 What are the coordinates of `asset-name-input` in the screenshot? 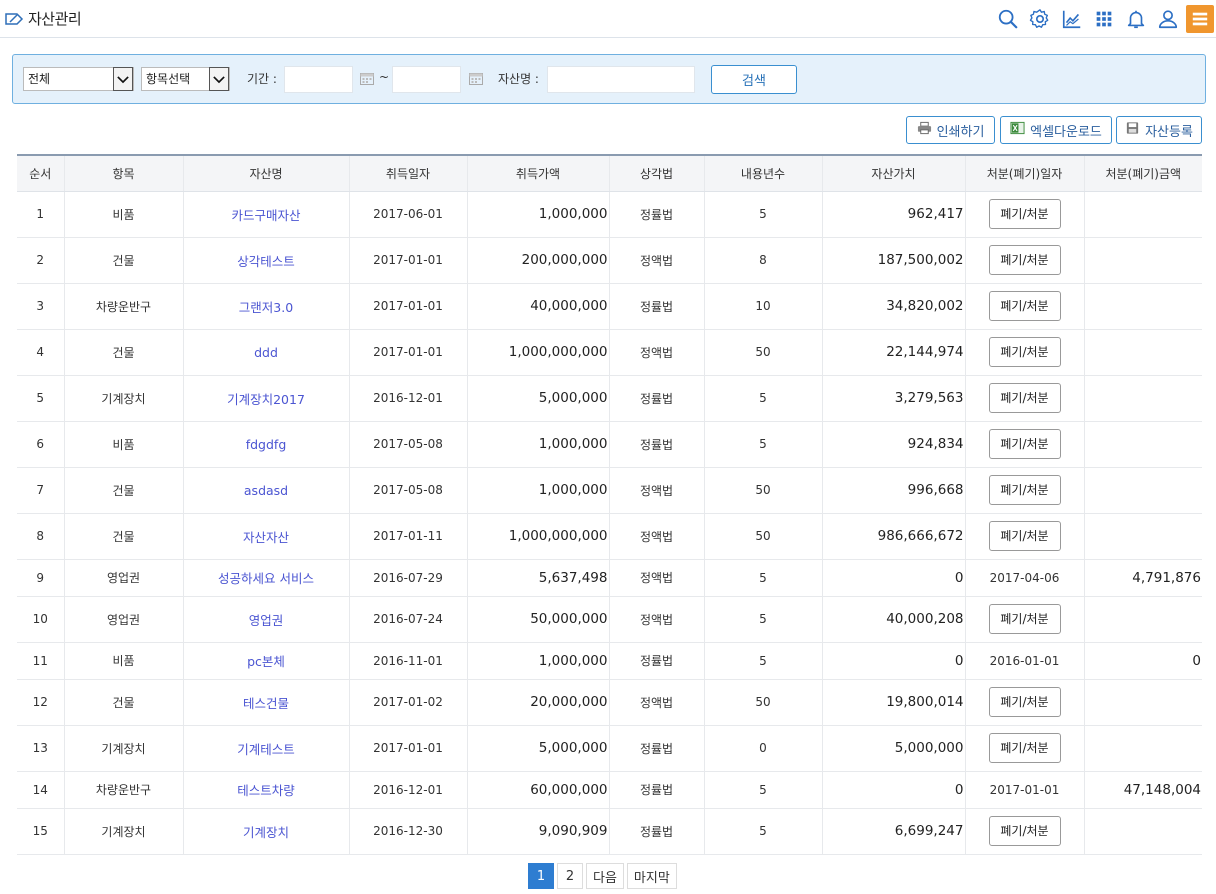 It's located at (621, 79).